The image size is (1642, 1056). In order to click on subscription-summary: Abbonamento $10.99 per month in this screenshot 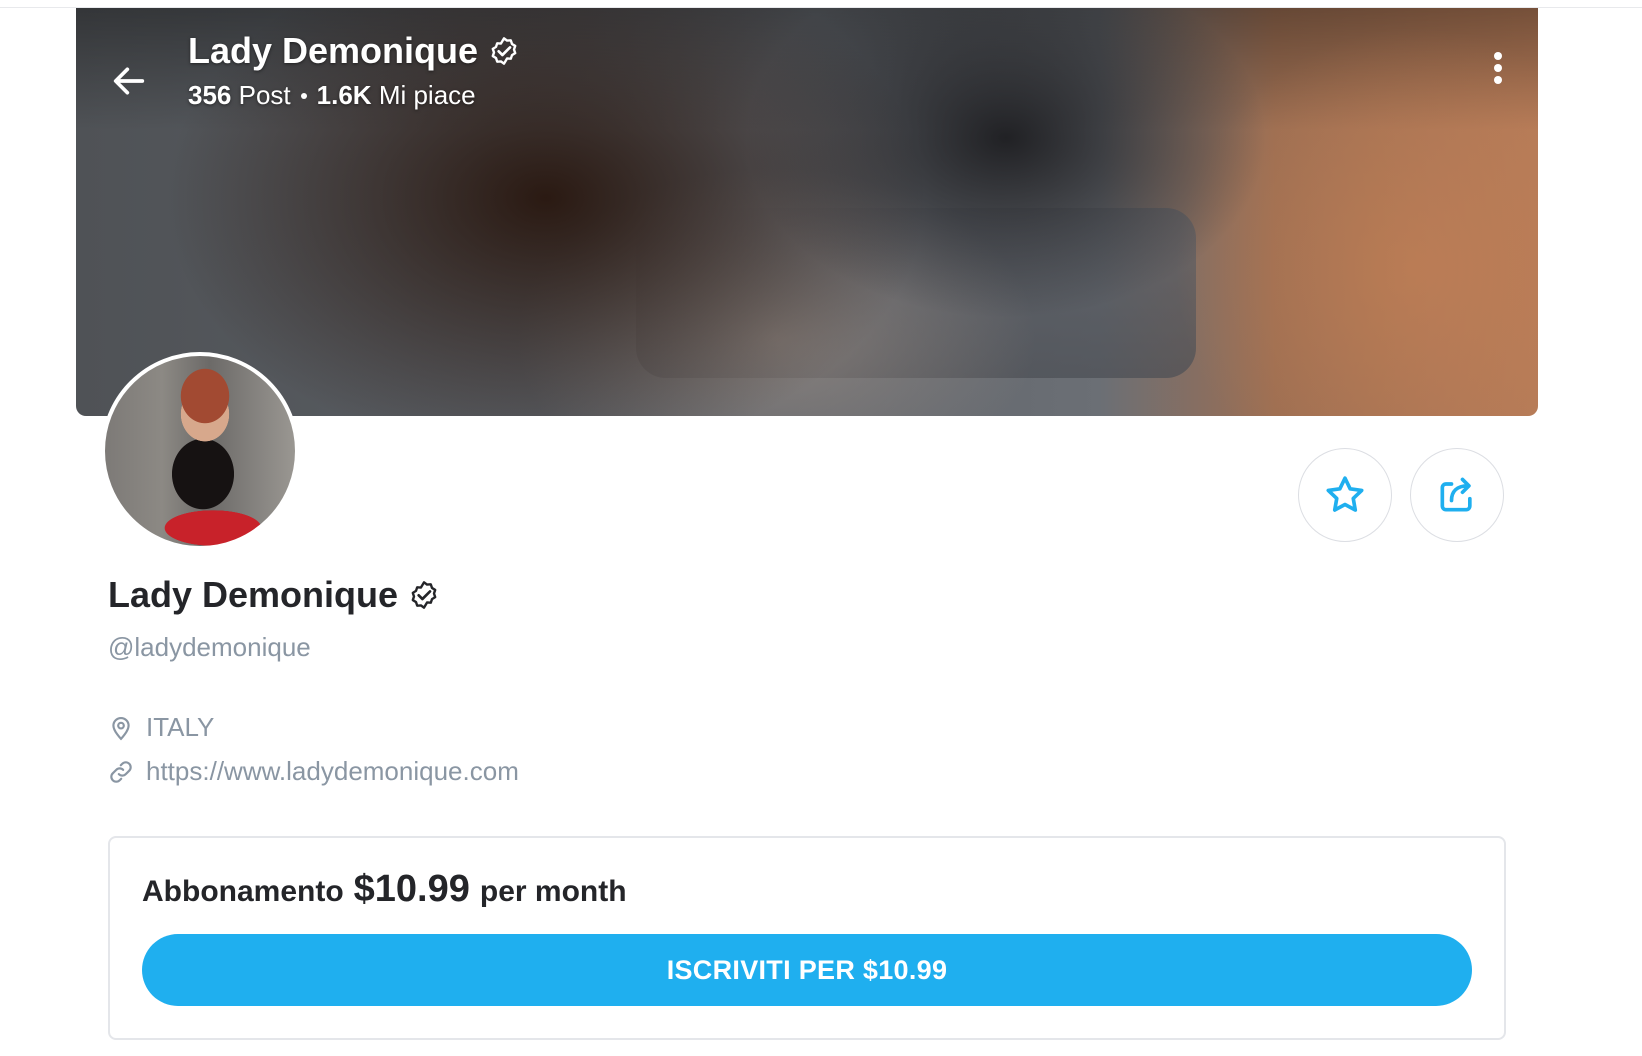, I will do `click(384, 889)`.